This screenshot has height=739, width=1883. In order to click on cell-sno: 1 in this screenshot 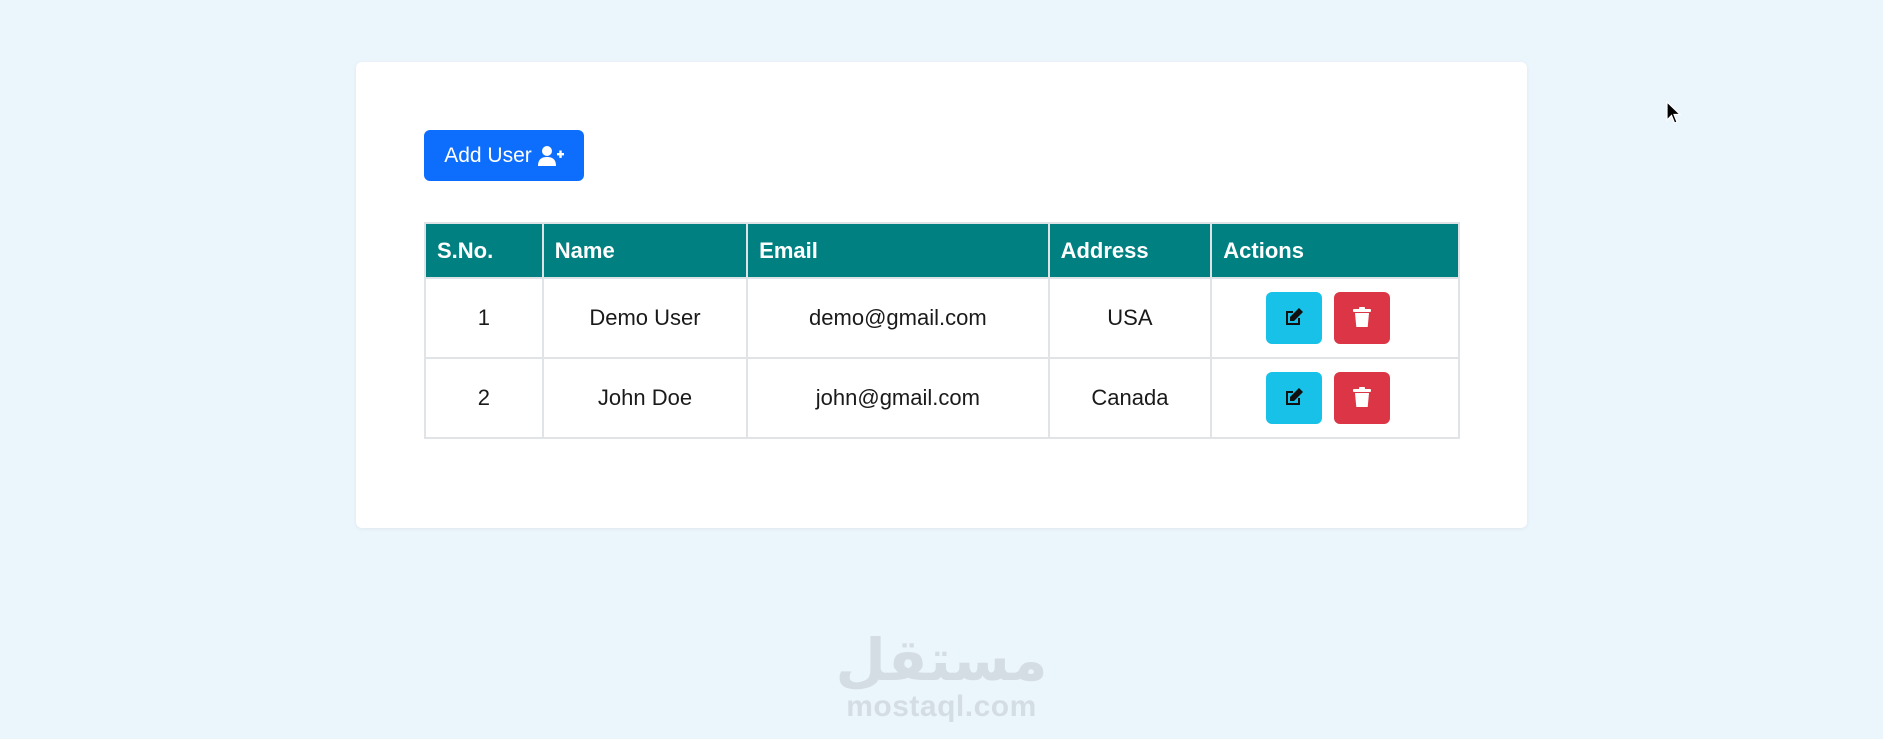, I will do `click(484, 318)`.